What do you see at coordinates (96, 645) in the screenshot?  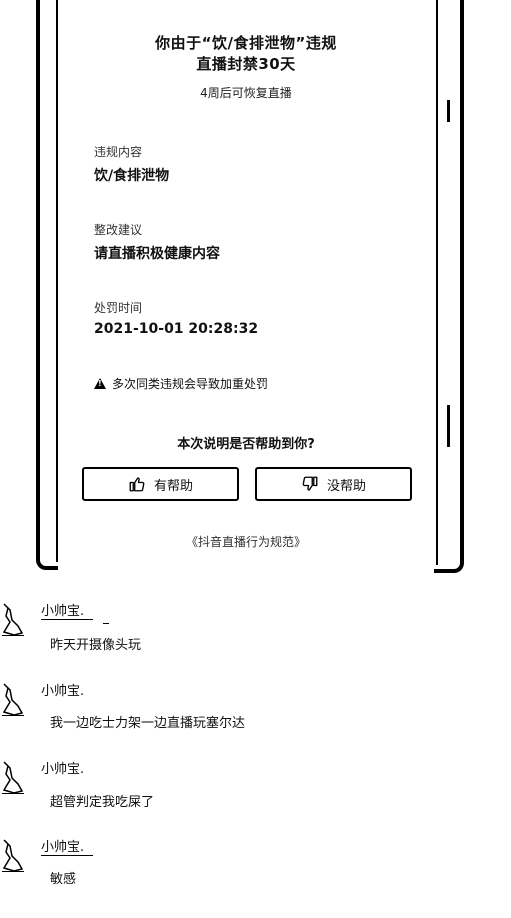 I see `comment-text: 昨天开摄像头玩` at bounding box center [96, 645].